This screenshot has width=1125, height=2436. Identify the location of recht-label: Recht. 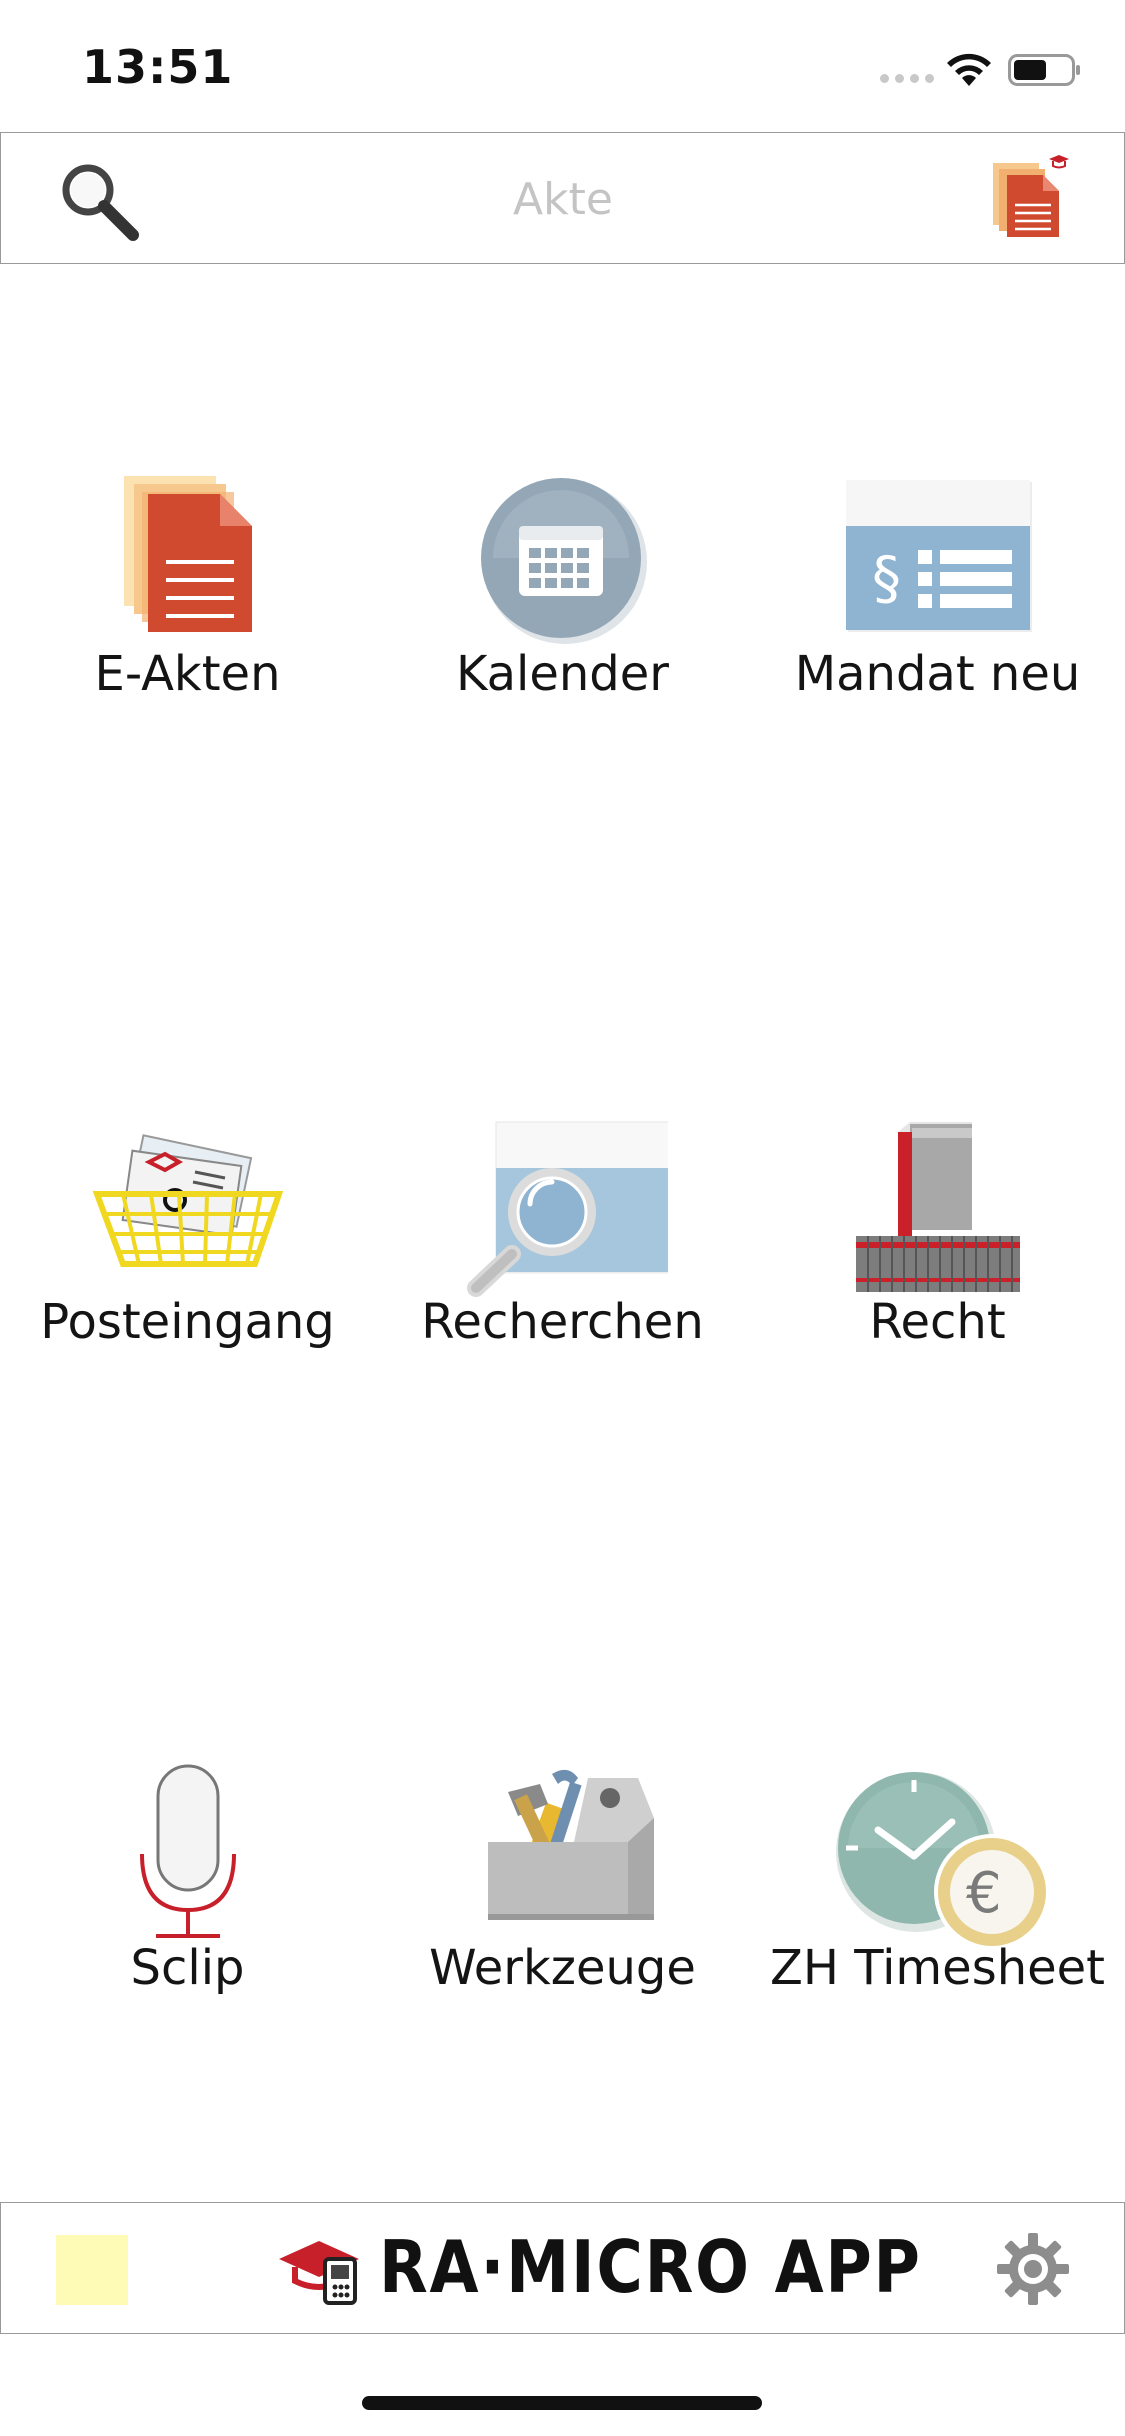
(937, 1322).